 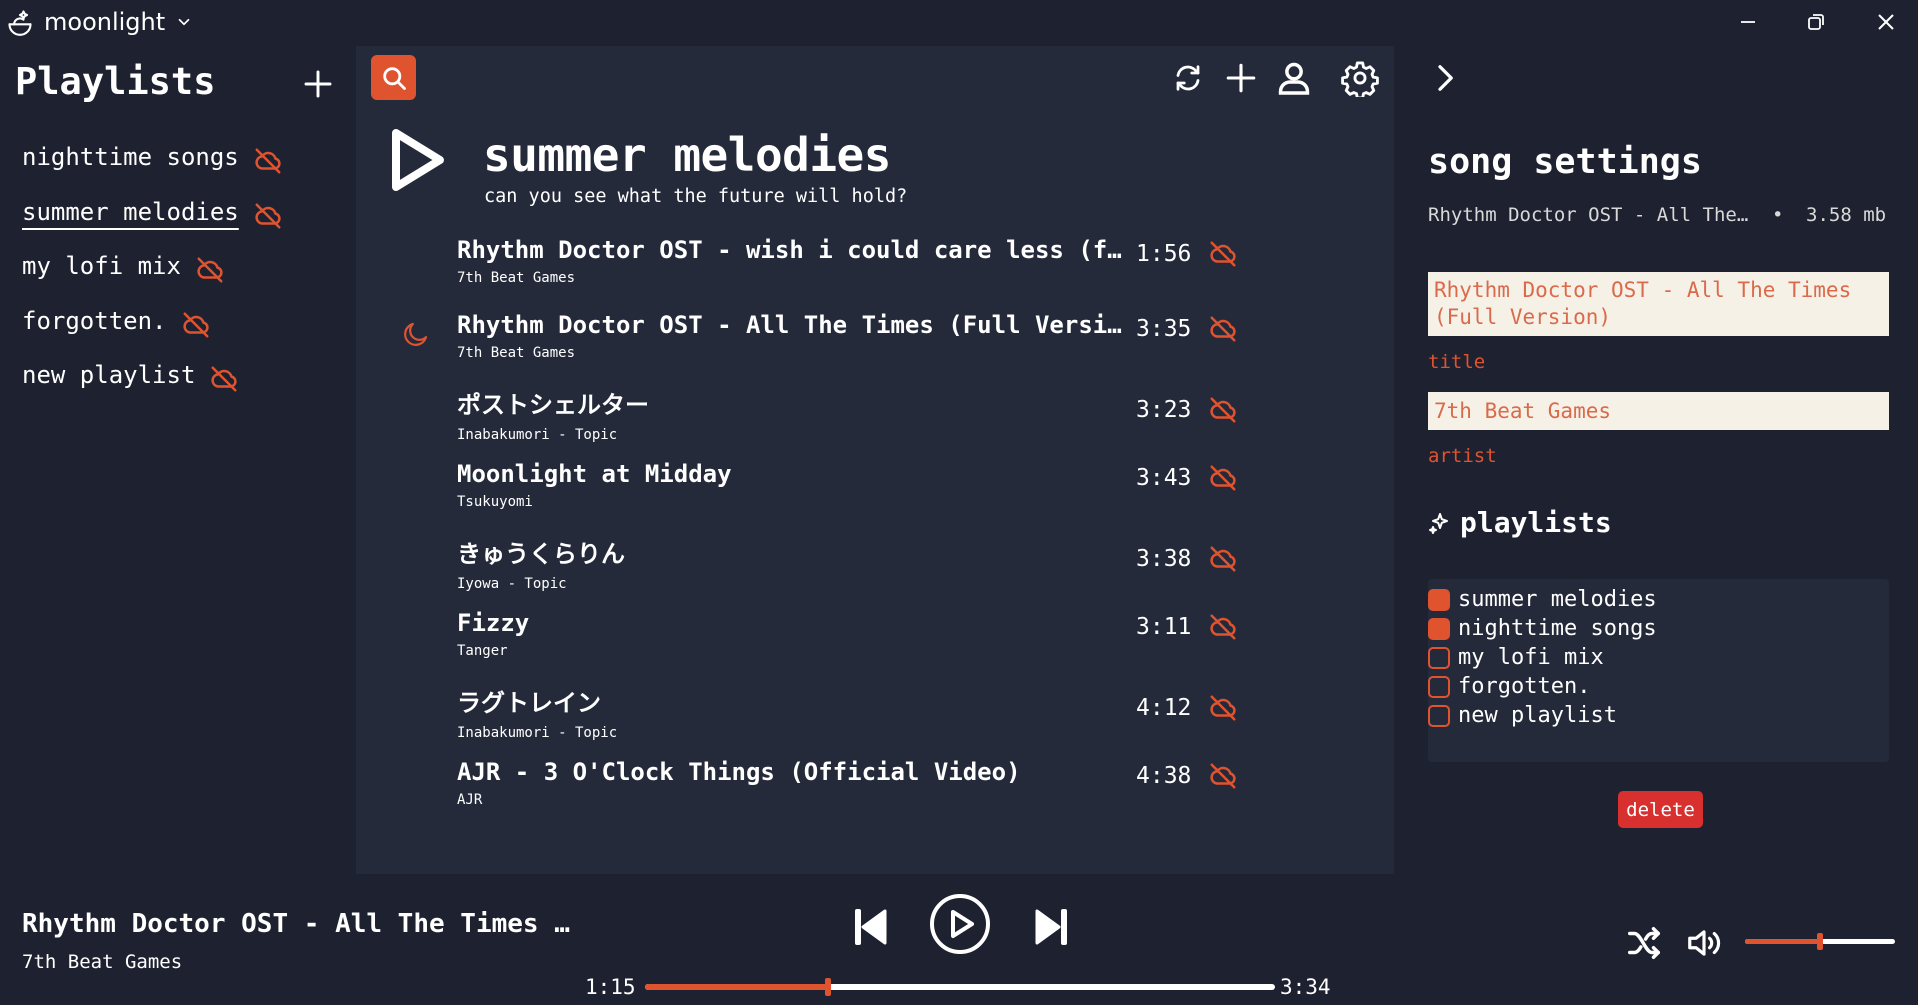 What do you see at coordinates (1658, 657) in the screenshot?
I see `playlist-checkbox-row: my lofi mix` at bounding box center [1658, 657].